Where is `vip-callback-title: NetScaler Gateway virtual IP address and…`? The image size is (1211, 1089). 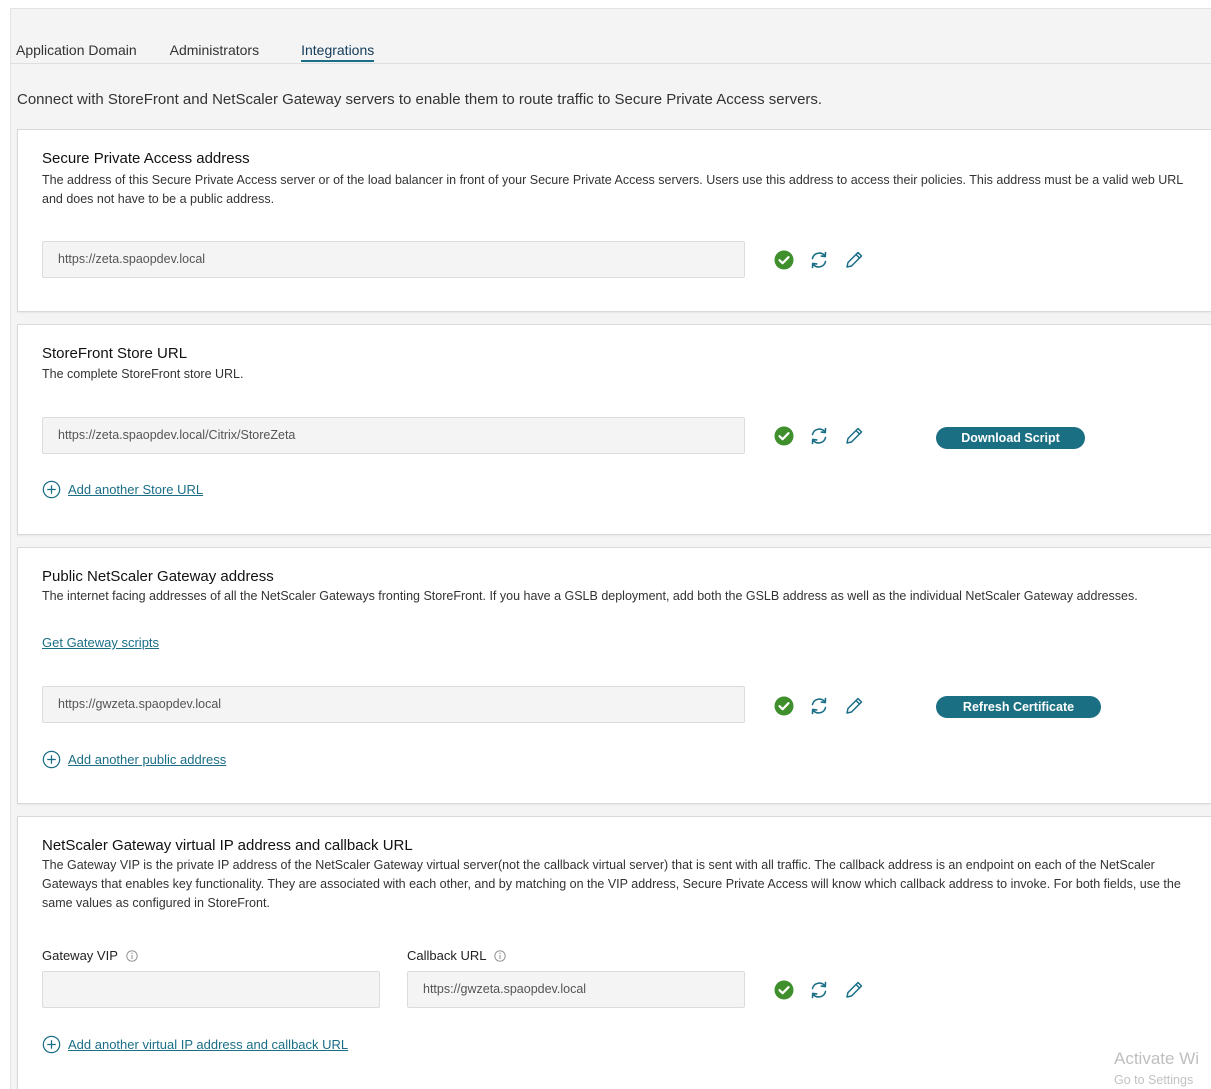 vip-callback-title: NetScaler Gateway virtual IP address and… is located at coordinates (227, 845).